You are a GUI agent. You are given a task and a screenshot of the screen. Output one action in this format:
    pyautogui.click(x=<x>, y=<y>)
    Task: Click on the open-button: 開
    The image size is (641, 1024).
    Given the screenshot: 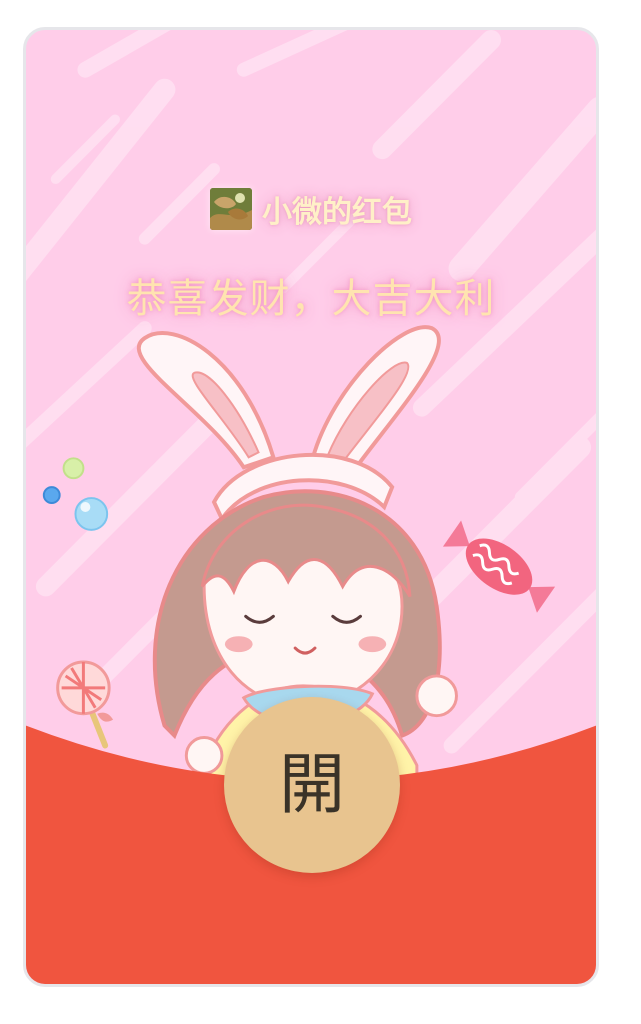 What is the action you would take?
    pyautogui.click(x=312, y=785)
    